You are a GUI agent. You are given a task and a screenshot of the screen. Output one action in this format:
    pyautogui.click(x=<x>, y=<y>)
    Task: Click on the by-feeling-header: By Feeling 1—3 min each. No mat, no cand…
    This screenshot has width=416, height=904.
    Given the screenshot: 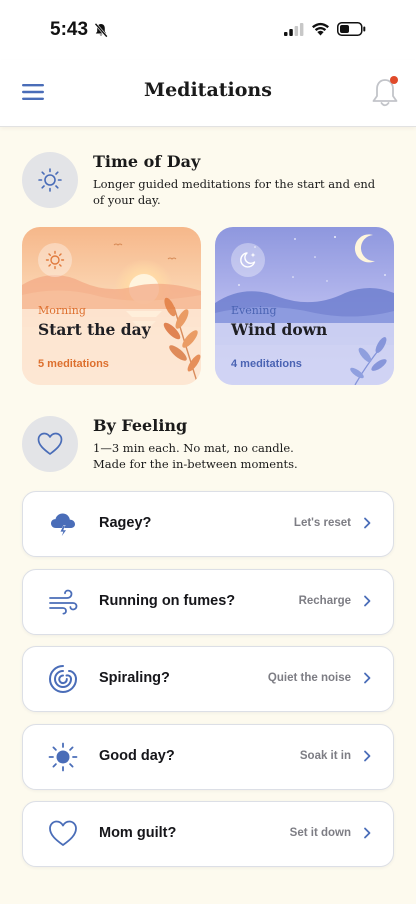 What is the action you would take?
    pyautogui.click(x=208, y=446)
    